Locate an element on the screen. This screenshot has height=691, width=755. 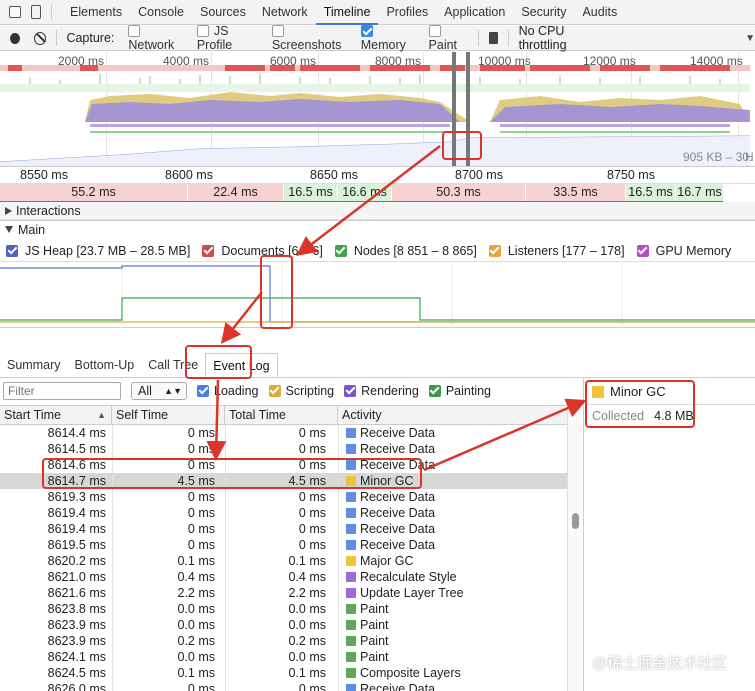
tab-profiles: Profiles is located at coordinates (407, 12).